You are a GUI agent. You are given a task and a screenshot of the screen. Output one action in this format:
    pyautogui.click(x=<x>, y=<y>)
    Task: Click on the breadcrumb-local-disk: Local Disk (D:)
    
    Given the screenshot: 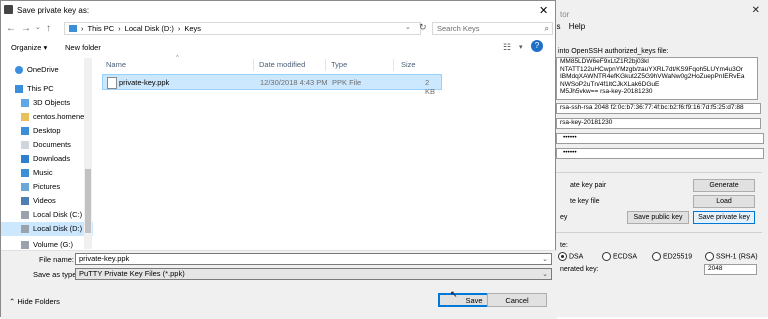 What is the action you would take?
    pyautogui.click(x=149, y=28)
    